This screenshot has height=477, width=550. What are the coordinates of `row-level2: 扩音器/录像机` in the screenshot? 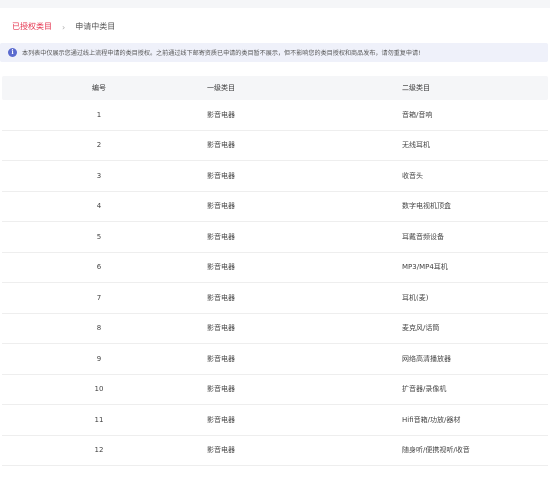 It's located at (424, 389).